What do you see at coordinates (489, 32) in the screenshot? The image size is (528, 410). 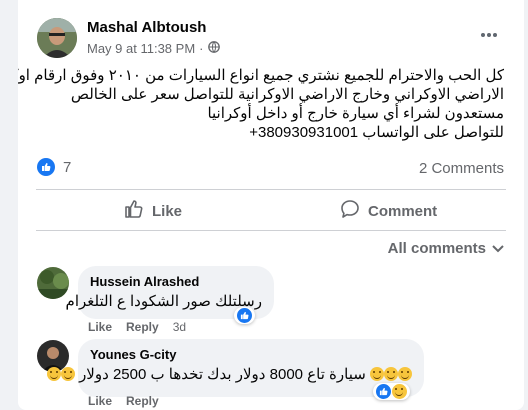 I see `more-options-icon` at bounding box center [489, 32].